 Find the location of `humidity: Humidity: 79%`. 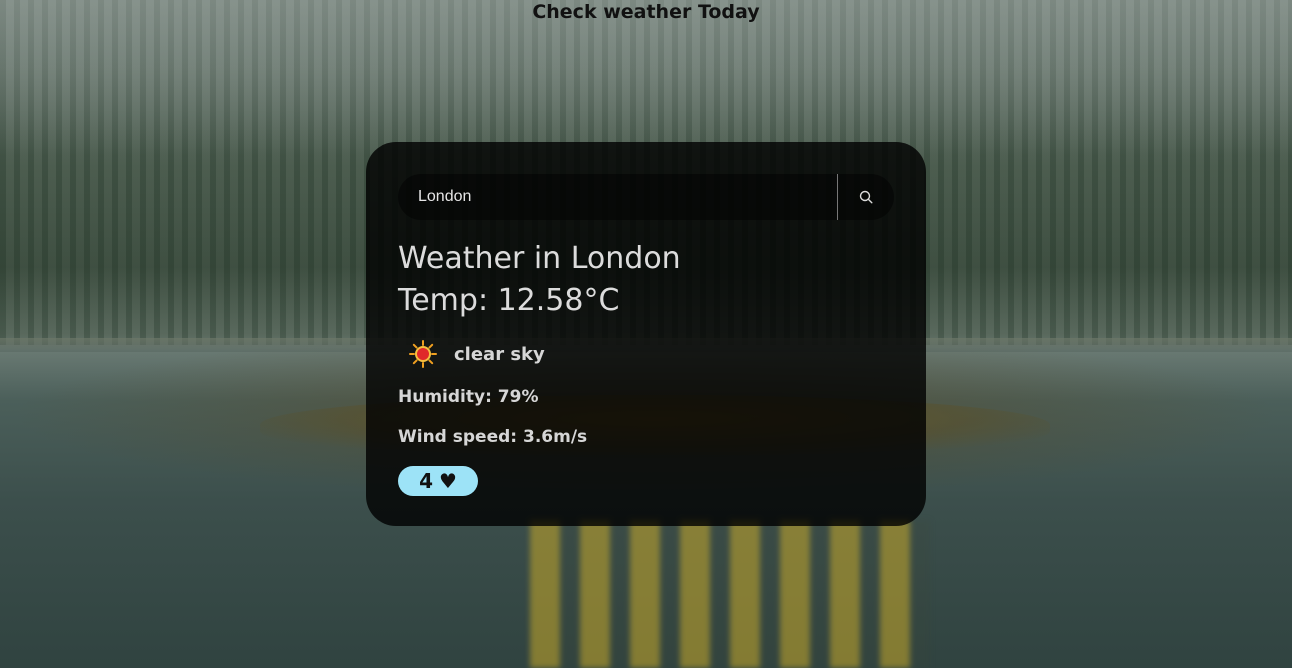

humidity: Humidity: 79% is located at coordinates (468, 397).